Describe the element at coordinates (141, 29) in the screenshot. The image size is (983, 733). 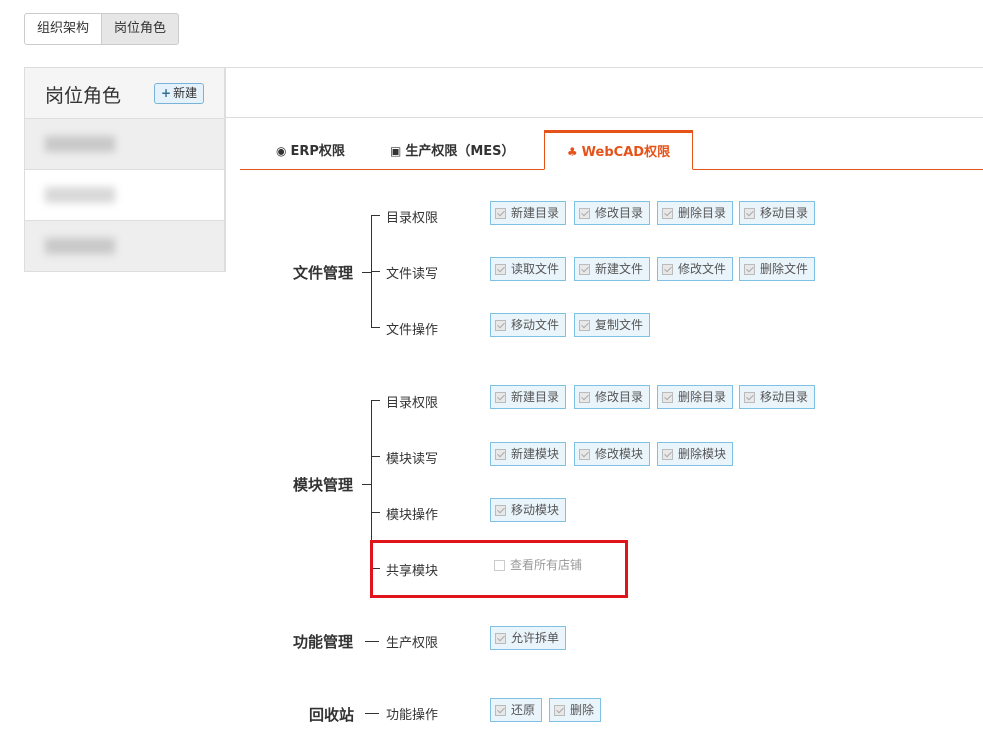
I see `tab-position-roles: 岗位角色` at that location.